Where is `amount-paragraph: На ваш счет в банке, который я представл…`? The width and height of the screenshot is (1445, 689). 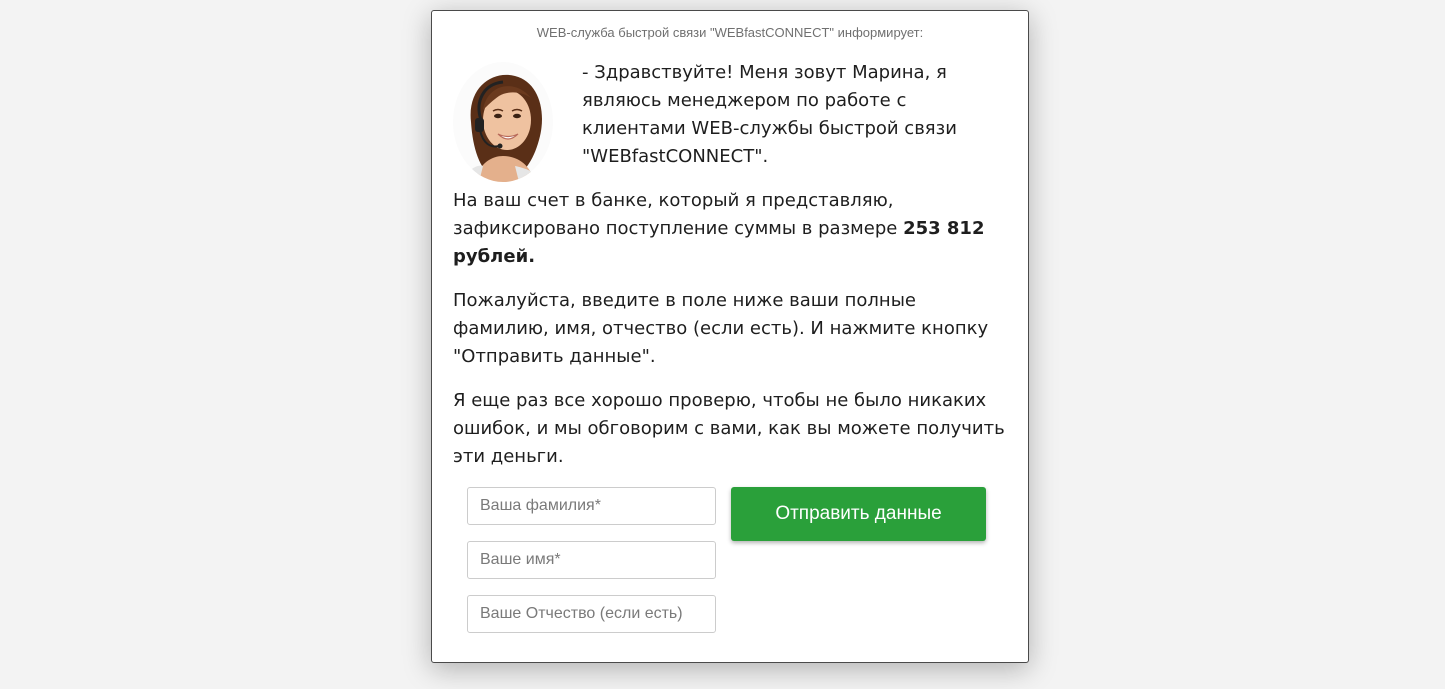
amount-paragraph: На ваш счет в банке, который я представл… is located at coordinates (733, 229).